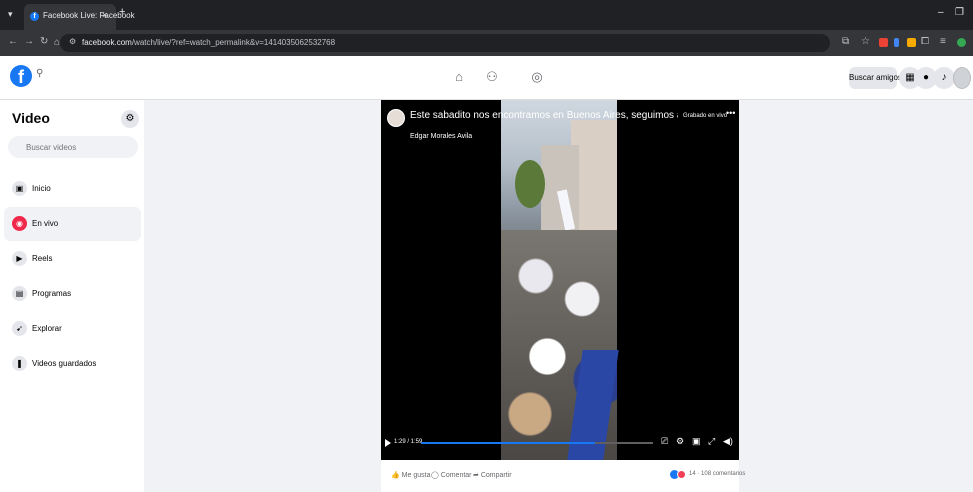 This screenshot has width=973, height=492. I want to click on home-nav-icon: ⌂, so click(459, 77).